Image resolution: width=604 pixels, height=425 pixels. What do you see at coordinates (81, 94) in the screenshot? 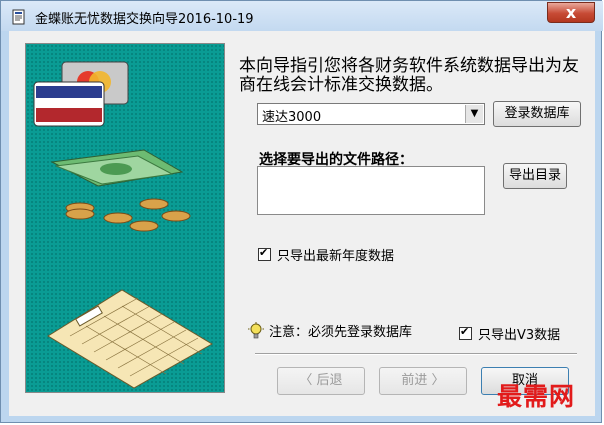
I see `credit-cards-icon` at bounding box center [81, 94].